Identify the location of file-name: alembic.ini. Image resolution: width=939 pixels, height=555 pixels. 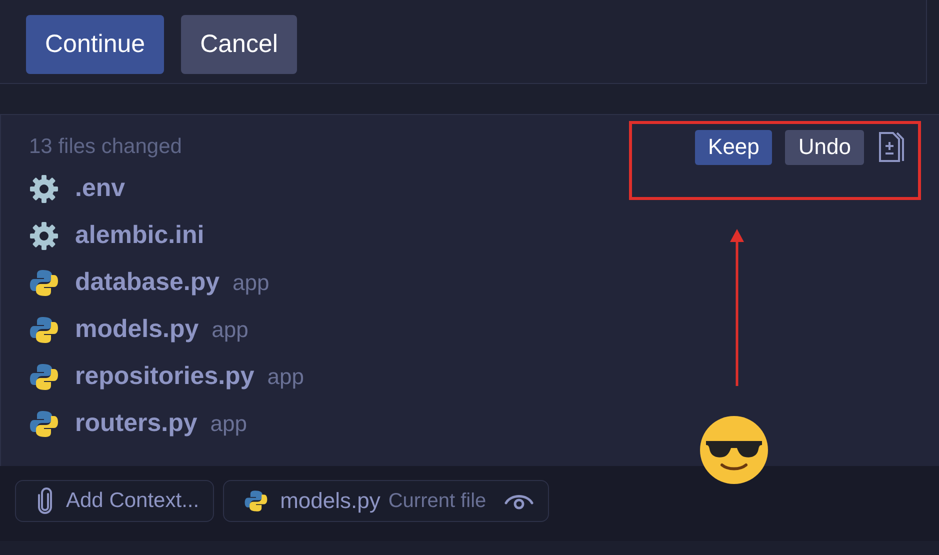
(139, 235).